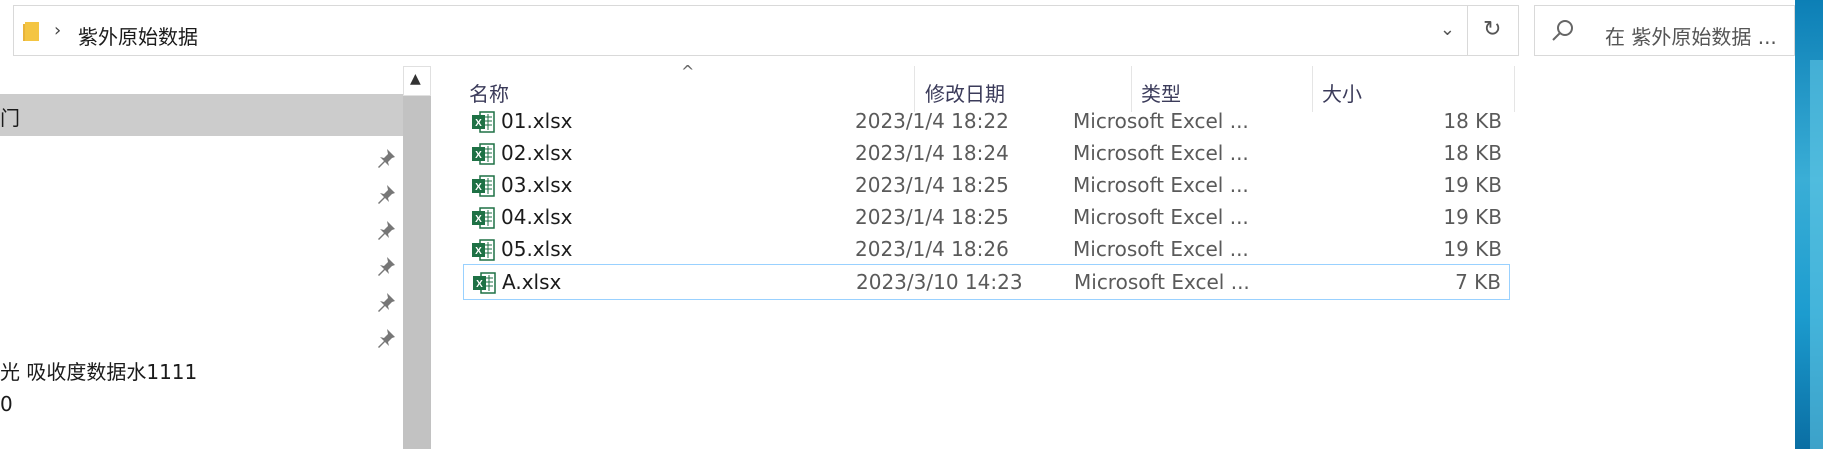 This screenshot has width=1823, height=449. What do you see at coordinates (417, 272) in the screenshot?
I see `scrollbar-thumb` at bounding box center [417, 272].